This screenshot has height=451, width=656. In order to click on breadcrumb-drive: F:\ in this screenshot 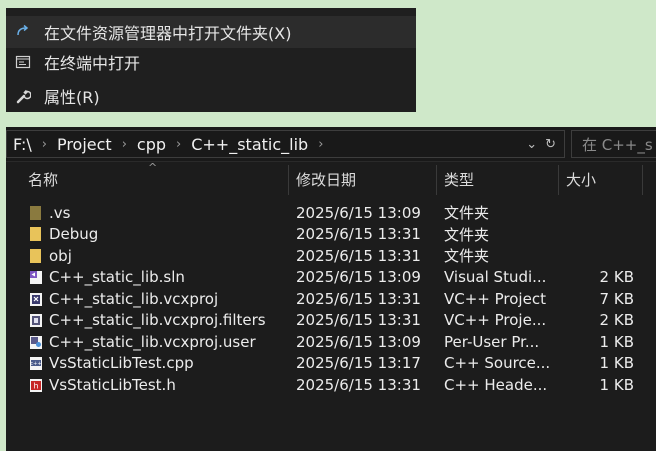, I will do `click(22, 144)`.